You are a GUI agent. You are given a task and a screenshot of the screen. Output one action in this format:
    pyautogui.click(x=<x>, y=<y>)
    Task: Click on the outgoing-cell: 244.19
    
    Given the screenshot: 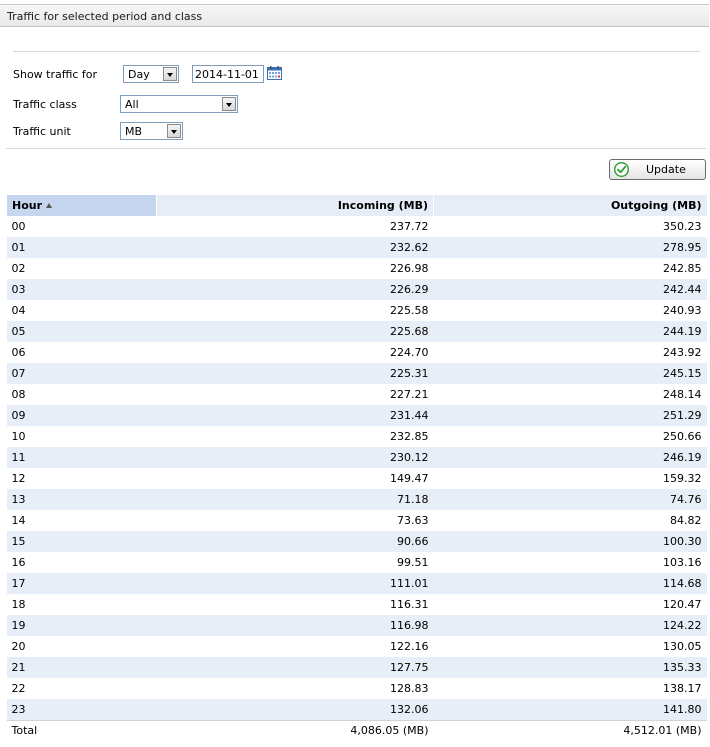 What is the action you would take?
    pyautogui.click(x=570, y=331)
    